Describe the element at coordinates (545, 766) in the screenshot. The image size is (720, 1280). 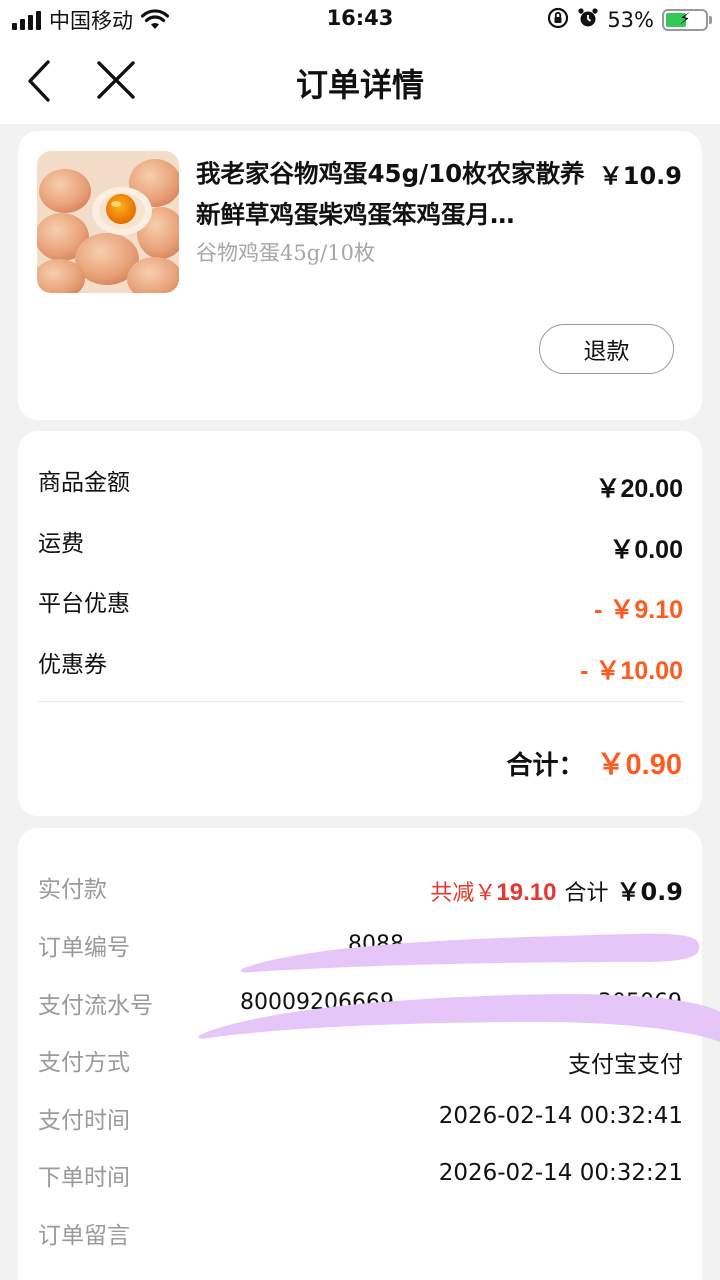
I see `total-label: 合计：` at that location.